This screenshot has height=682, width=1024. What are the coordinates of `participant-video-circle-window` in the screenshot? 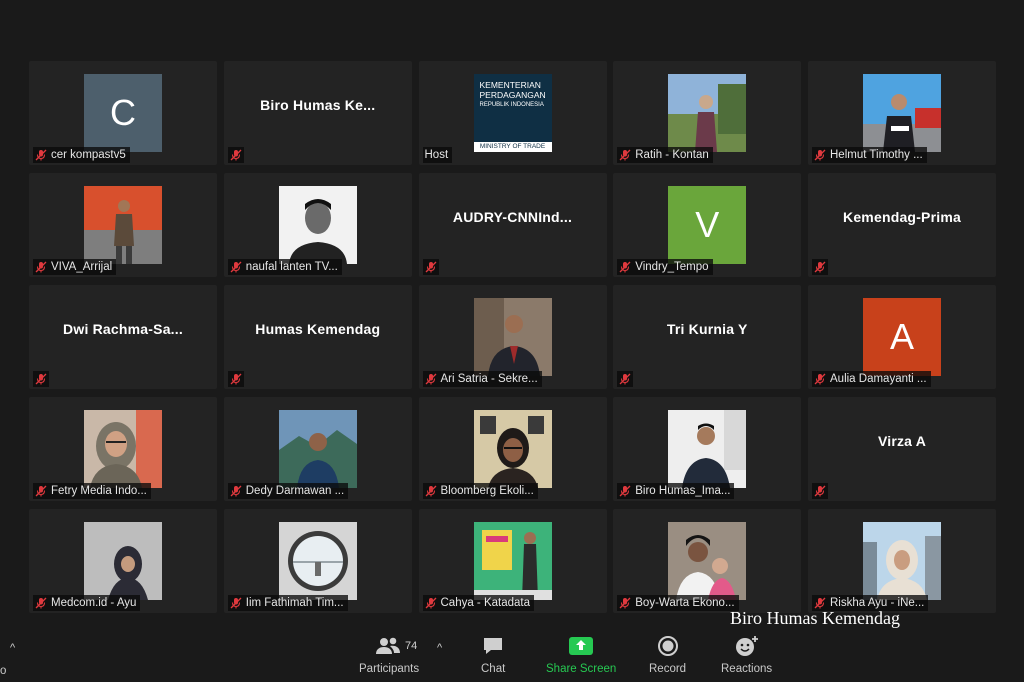 It's located at (317, 561).